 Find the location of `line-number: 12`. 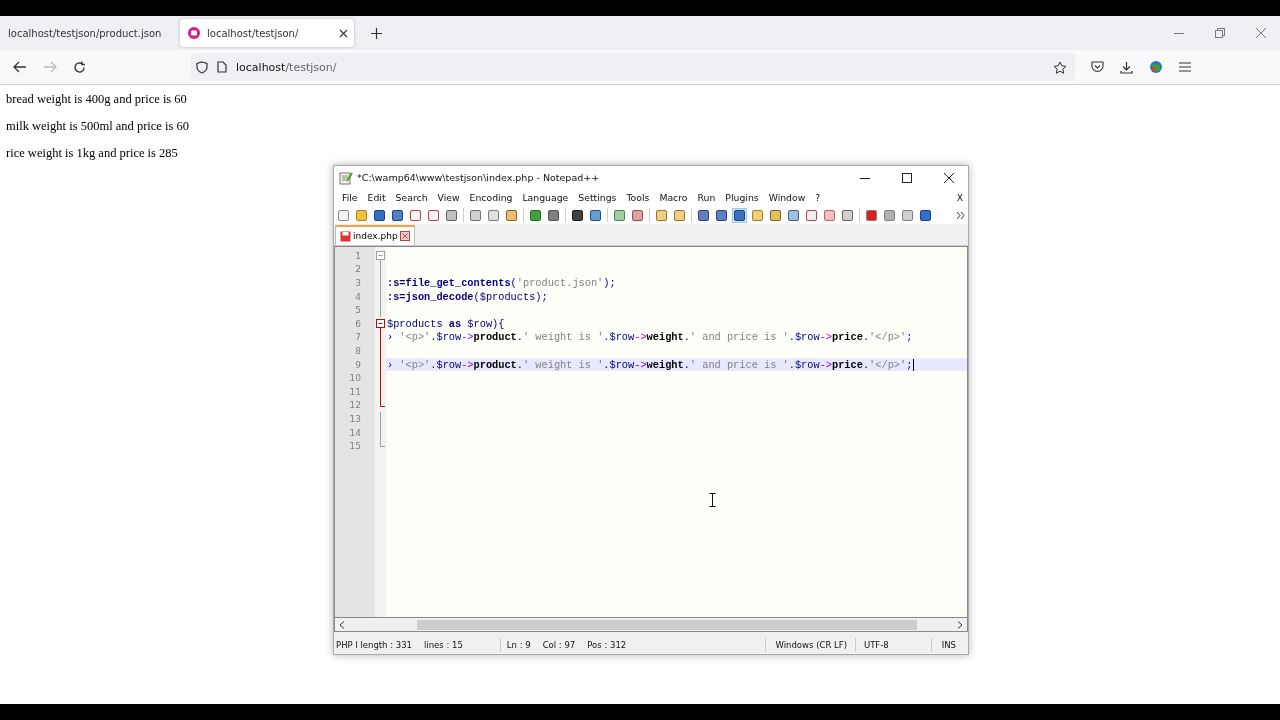

line-number: 12 is located at coordinates (355, 405).